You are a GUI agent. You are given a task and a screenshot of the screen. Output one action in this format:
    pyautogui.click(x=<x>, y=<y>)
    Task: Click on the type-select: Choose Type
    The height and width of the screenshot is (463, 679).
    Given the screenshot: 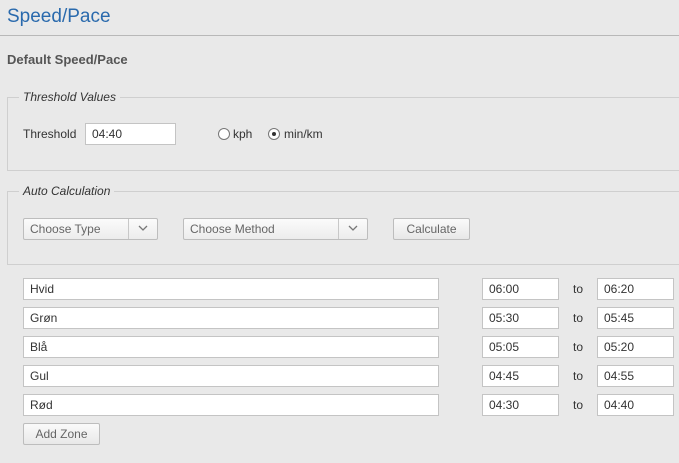 What is the action you would take?
    pyautogui.click(x=90, y=229)
    